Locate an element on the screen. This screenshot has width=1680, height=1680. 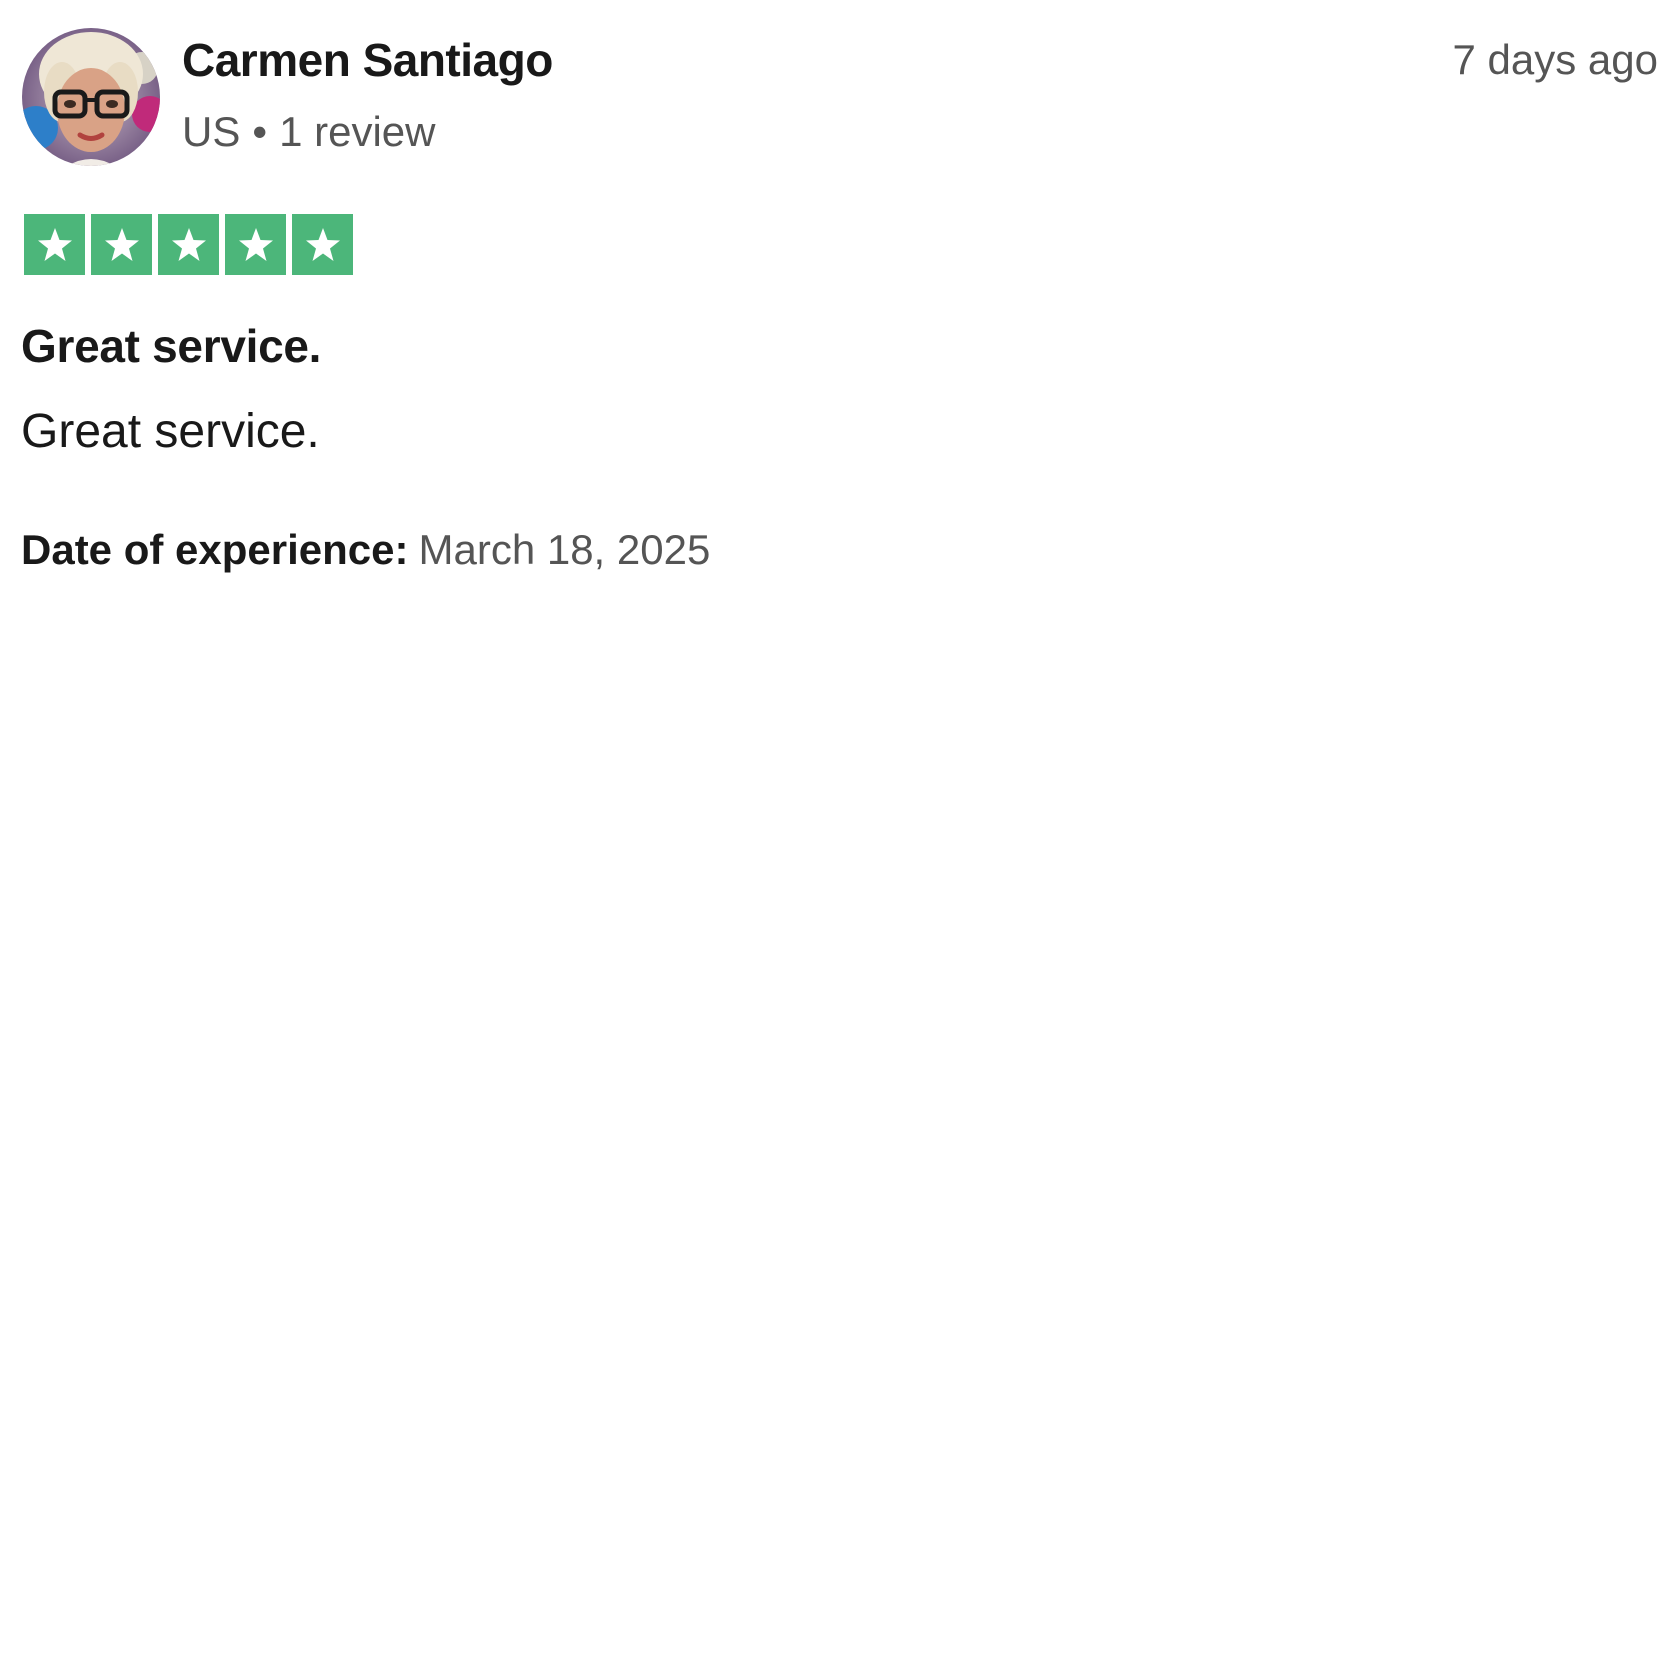
review-body: Great service. is located at coordinates (170, 431).